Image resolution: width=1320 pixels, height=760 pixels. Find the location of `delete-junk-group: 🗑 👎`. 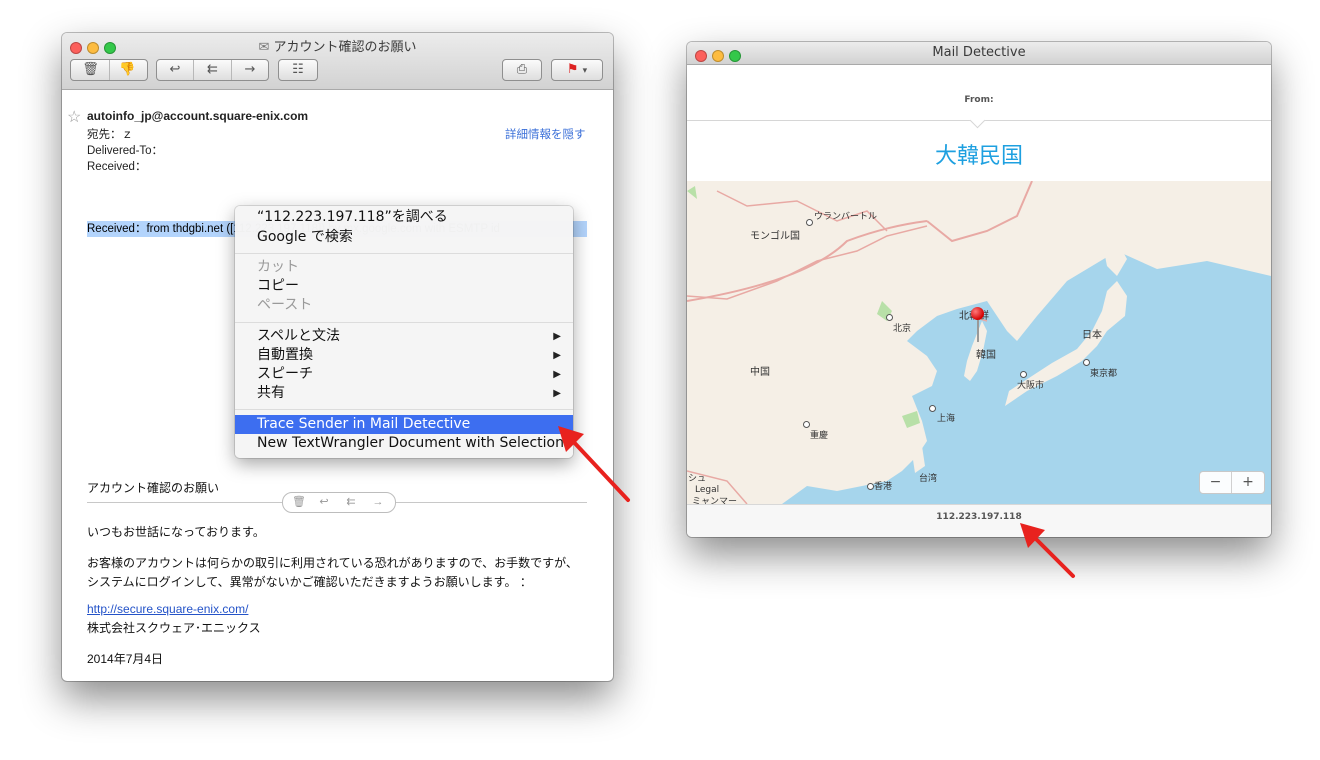

delete-junk-group: 🗑 👎 is located at coordinates (109, 70).